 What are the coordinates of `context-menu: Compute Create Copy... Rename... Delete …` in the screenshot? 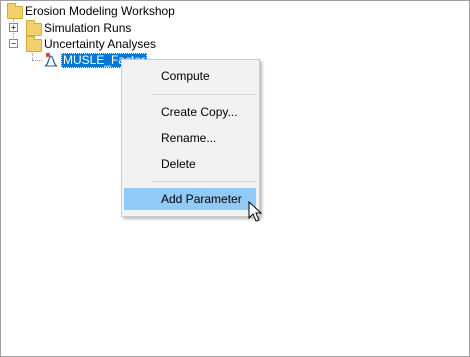 It's located at (190, 138).